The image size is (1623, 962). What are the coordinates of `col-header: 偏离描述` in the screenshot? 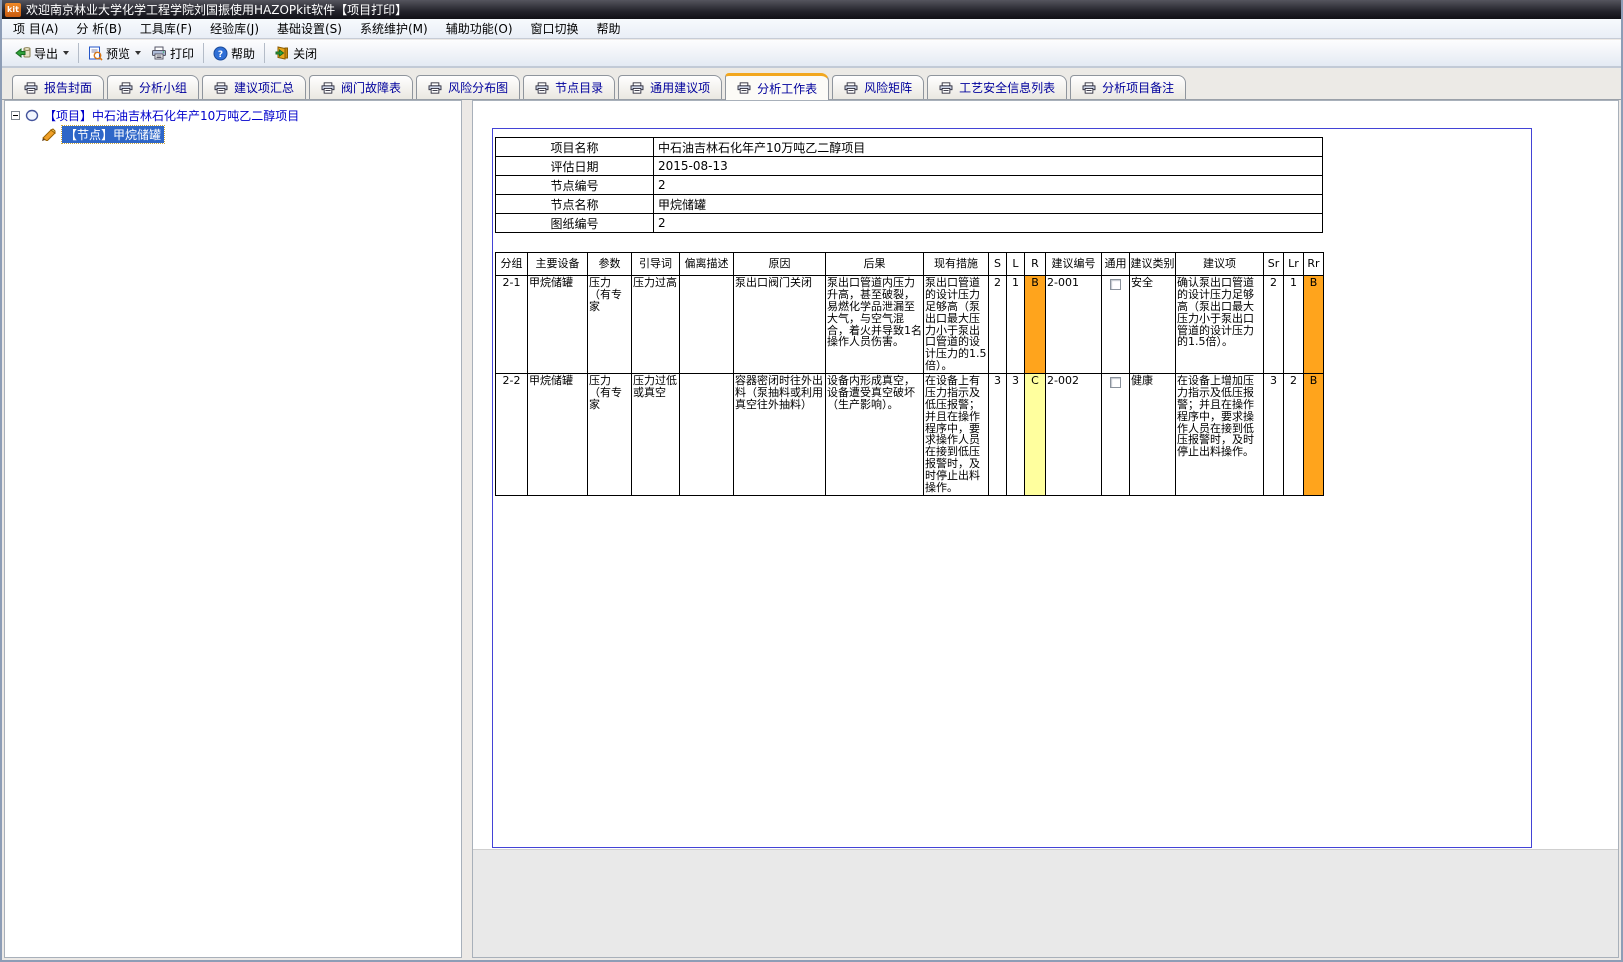 It's located at (706, 264).